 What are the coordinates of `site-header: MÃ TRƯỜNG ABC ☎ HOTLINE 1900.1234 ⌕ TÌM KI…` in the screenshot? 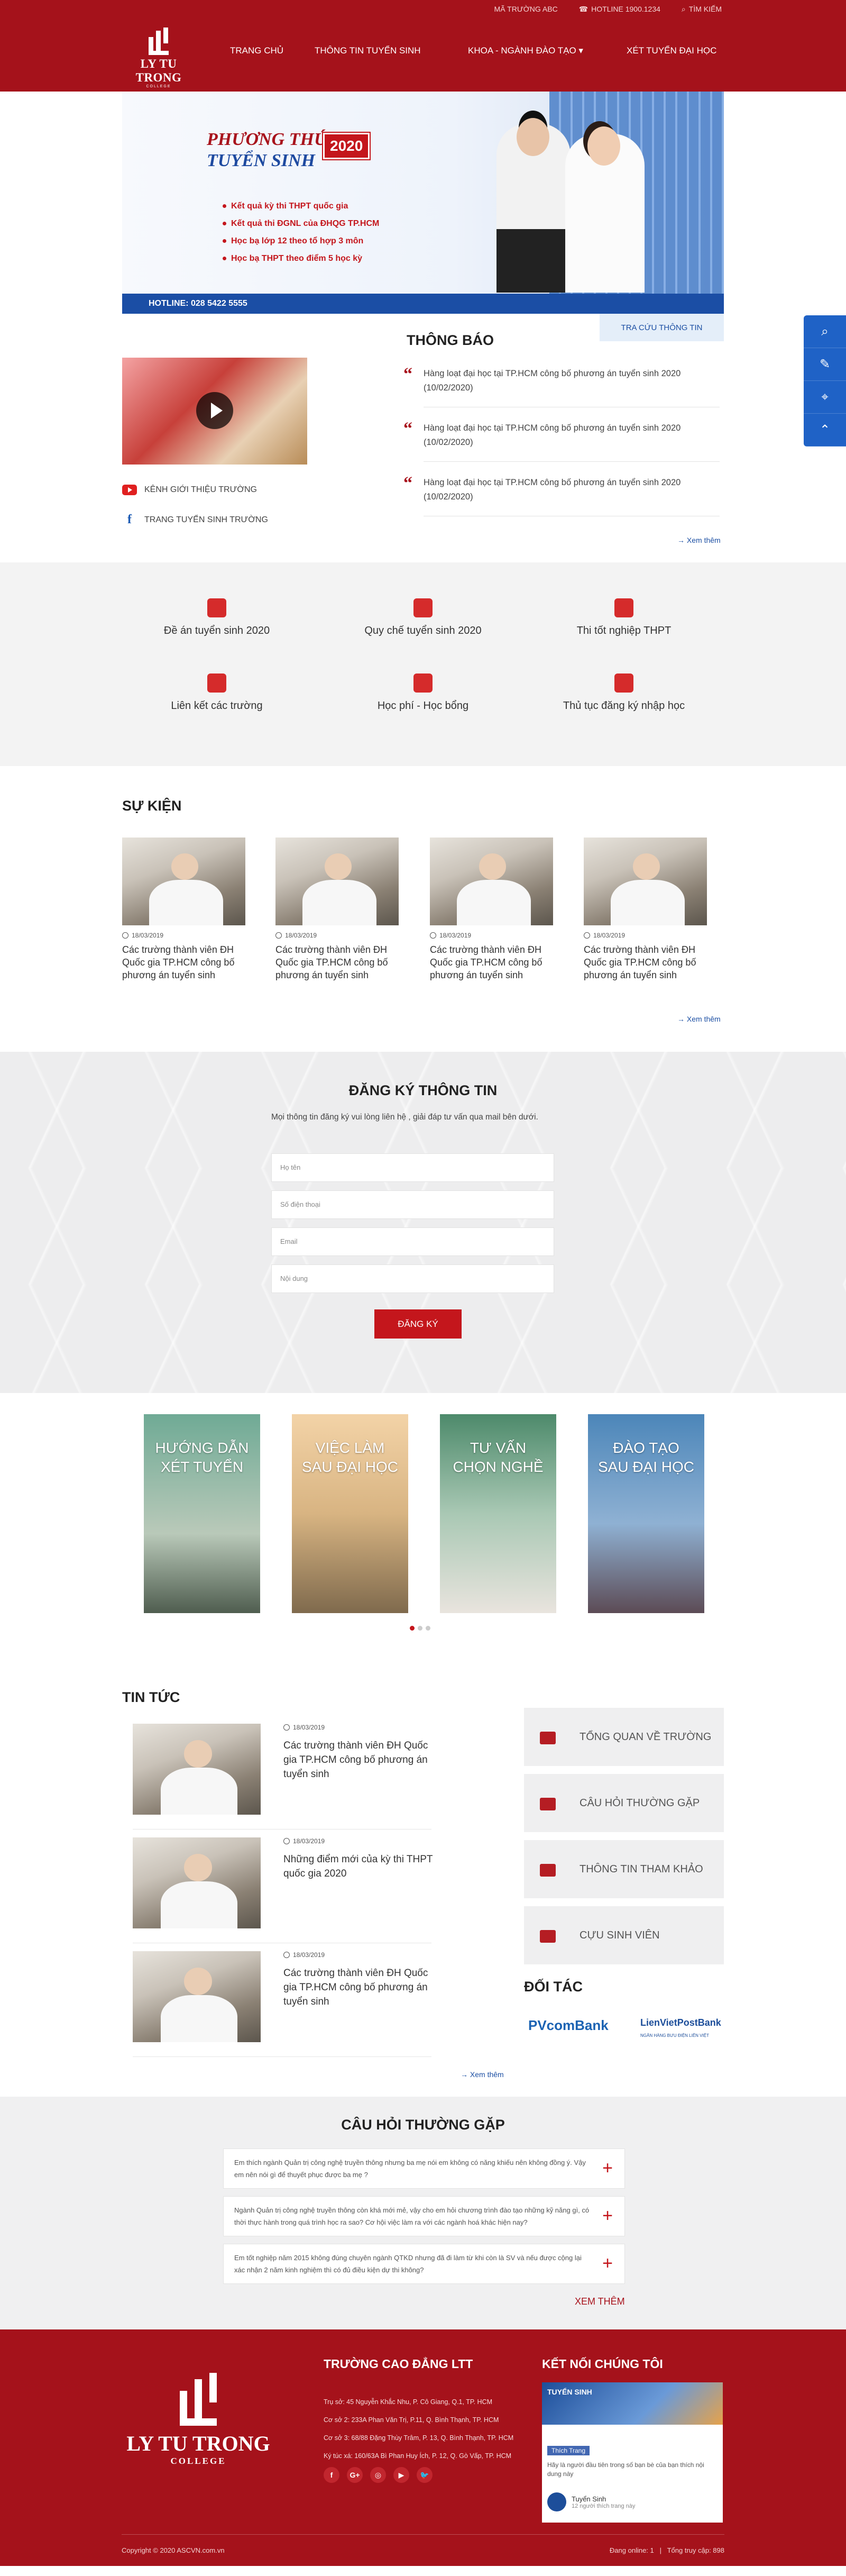 It's located at (423, 46).